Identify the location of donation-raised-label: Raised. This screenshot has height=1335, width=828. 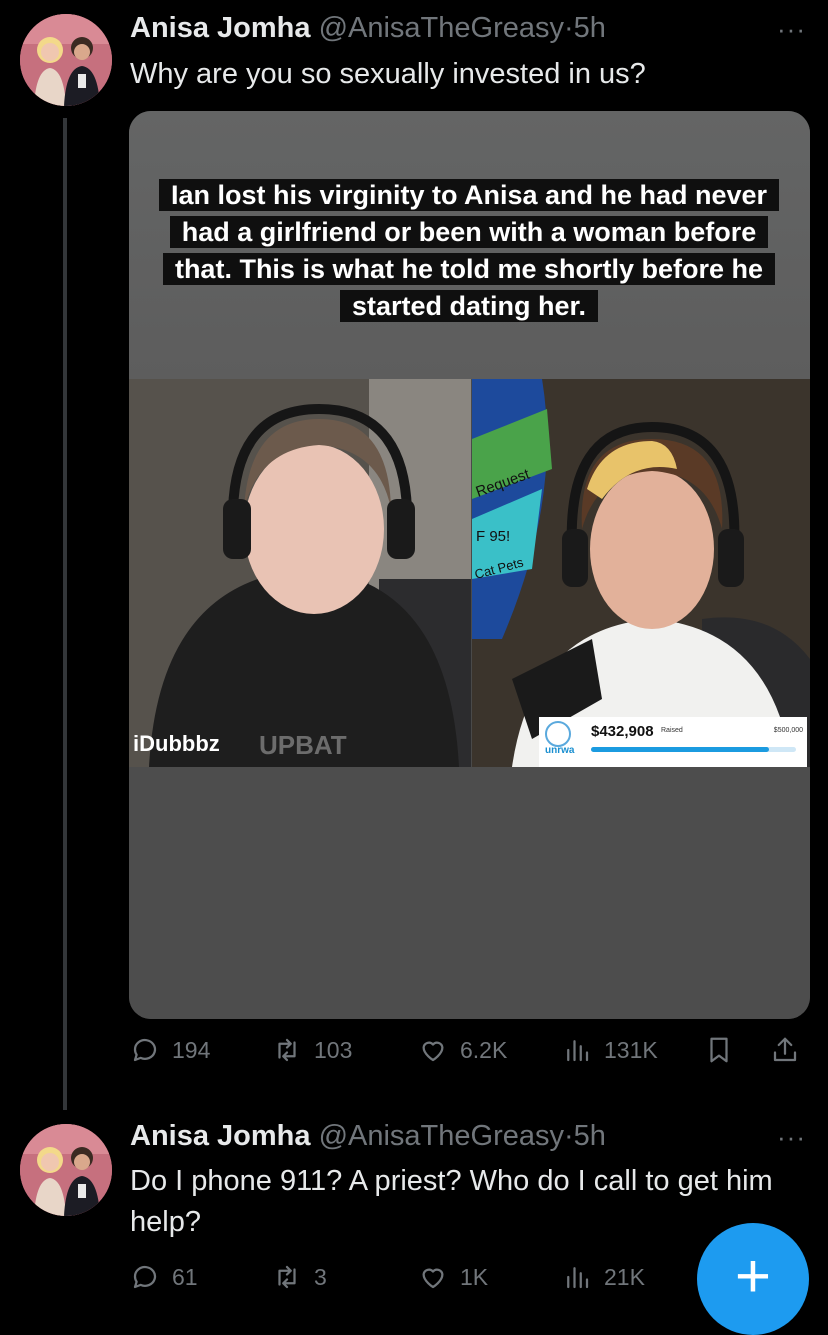
(672, 730).